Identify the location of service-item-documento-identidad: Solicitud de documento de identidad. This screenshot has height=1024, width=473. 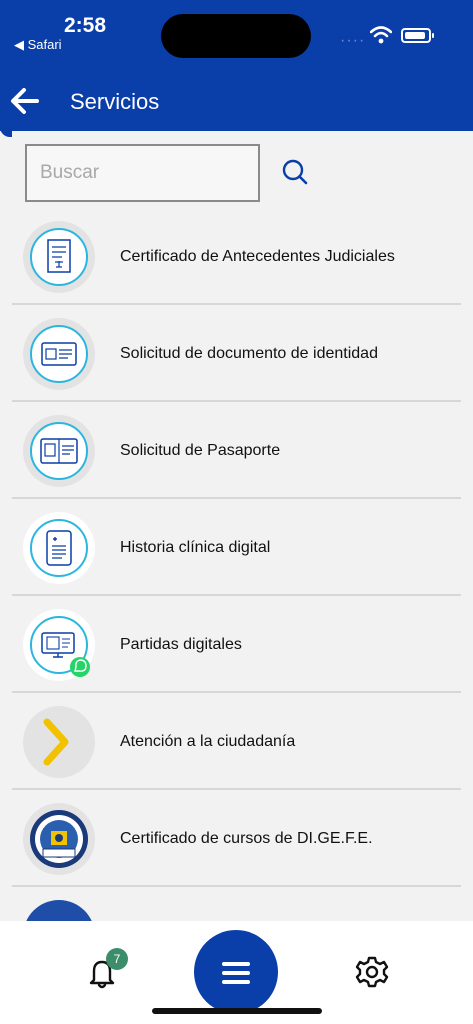
(236, 353).